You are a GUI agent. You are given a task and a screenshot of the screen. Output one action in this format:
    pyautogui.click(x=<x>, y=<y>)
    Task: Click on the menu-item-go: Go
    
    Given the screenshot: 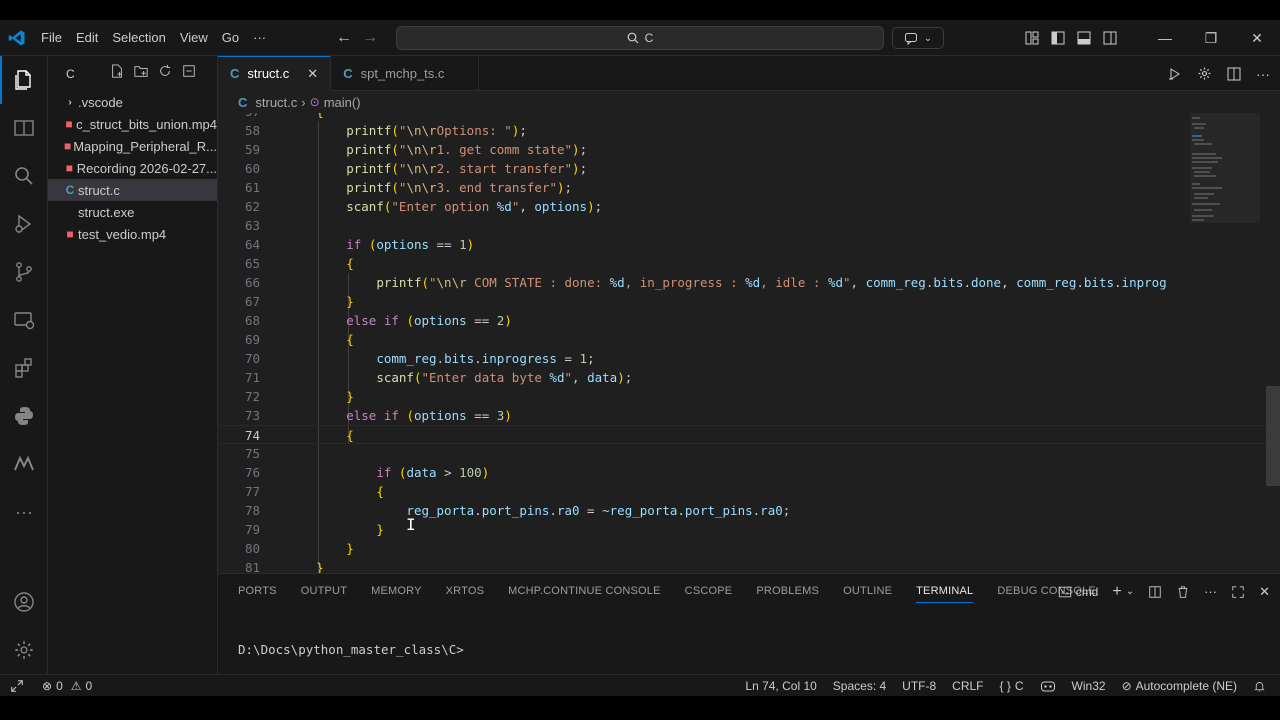 What is the action you would take?
    pyautogui.click(x=230, y=38)
    